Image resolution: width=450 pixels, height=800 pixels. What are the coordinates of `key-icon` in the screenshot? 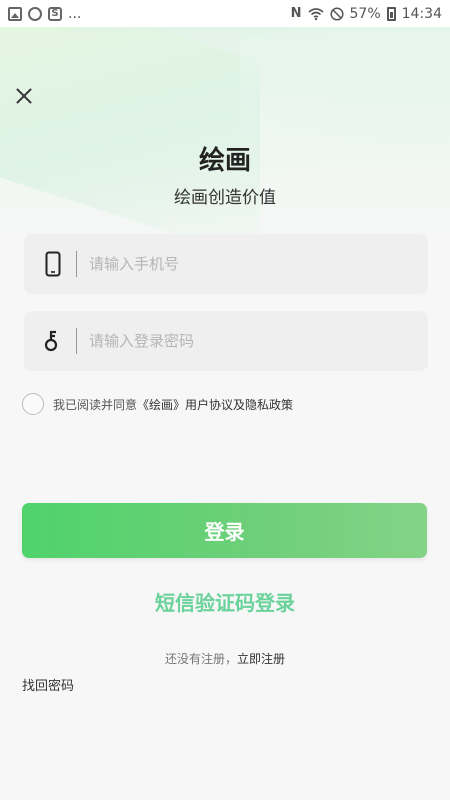 It's located at (53, 341).